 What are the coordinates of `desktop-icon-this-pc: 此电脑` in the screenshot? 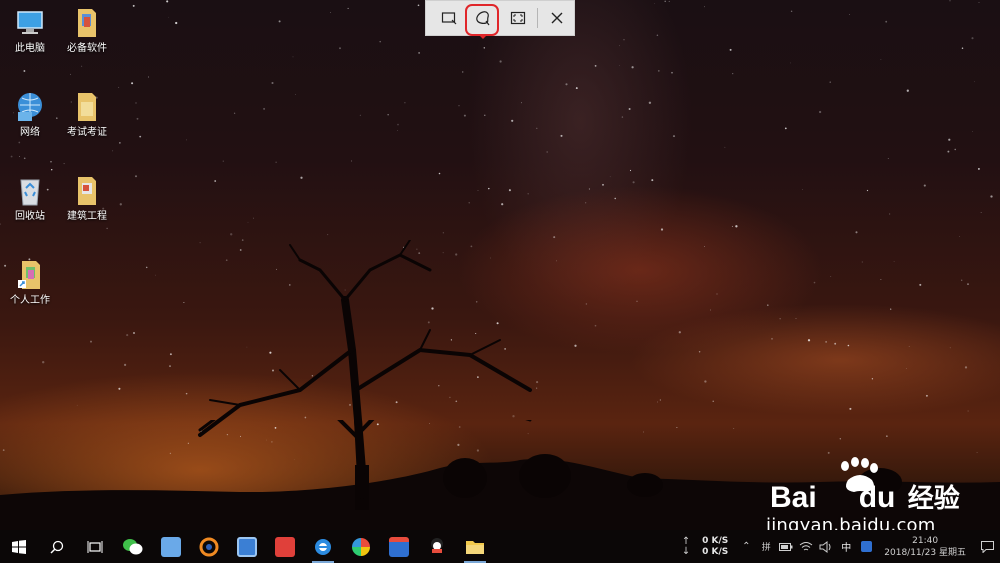 It's located at (30, 30).